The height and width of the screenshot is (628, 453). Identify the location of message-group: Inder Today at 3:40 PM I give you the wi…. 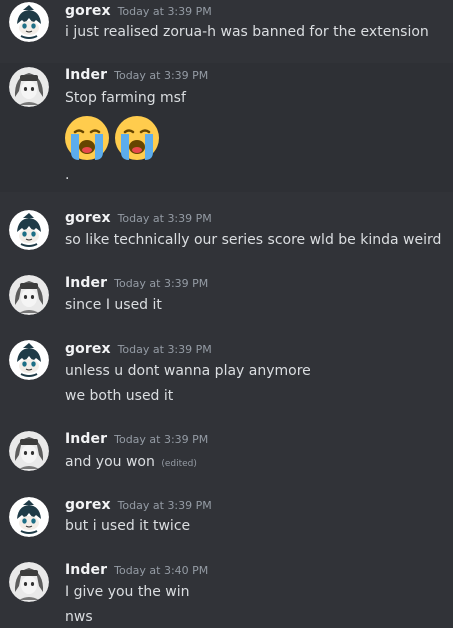
(226, 592).